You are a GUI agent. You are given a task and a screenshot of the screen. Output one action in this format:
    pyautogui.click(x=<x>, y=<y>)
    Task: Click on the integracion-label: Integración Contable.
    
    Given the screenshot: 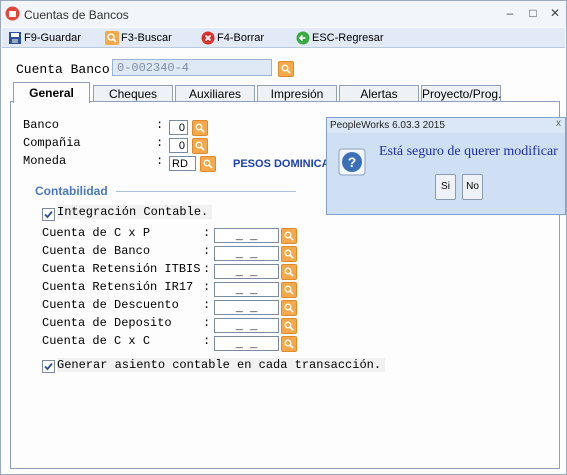 What is the action you would take?
    pyautogui.click(x=135, y=212)
    